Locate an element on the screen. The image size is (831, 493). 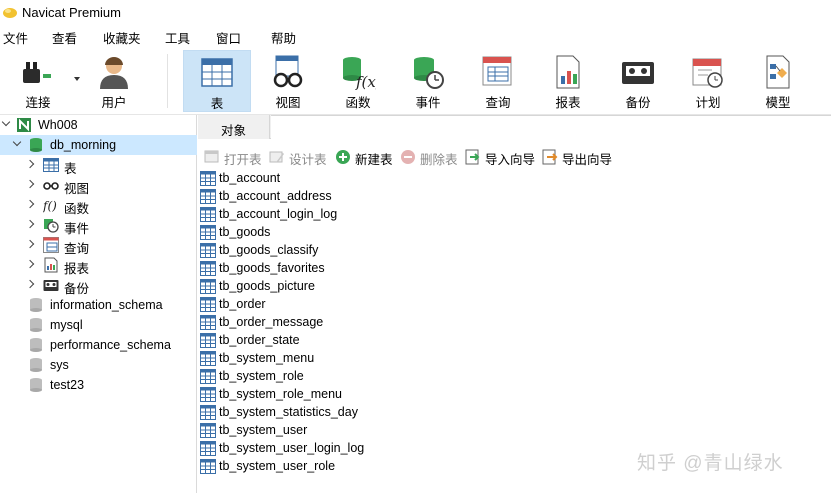
tree-item-reports: 报表 is located at coordinates (98, 265).